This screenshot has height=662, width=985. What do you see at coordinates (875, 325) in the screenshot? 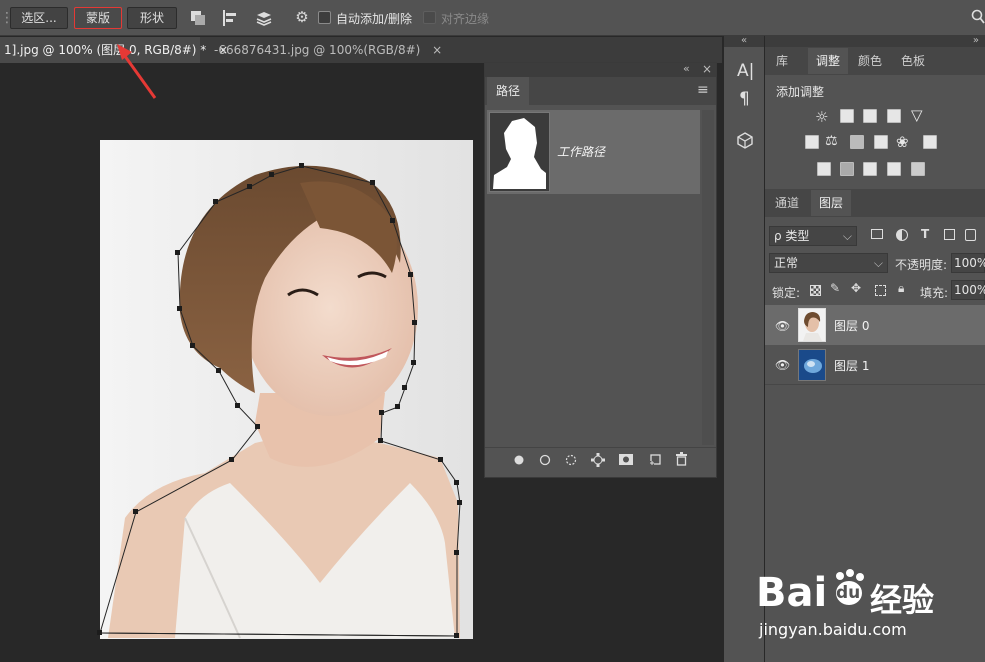
I see `layer-row-selected: 👁︎ 图层 0` at bounding box center [875, 325].